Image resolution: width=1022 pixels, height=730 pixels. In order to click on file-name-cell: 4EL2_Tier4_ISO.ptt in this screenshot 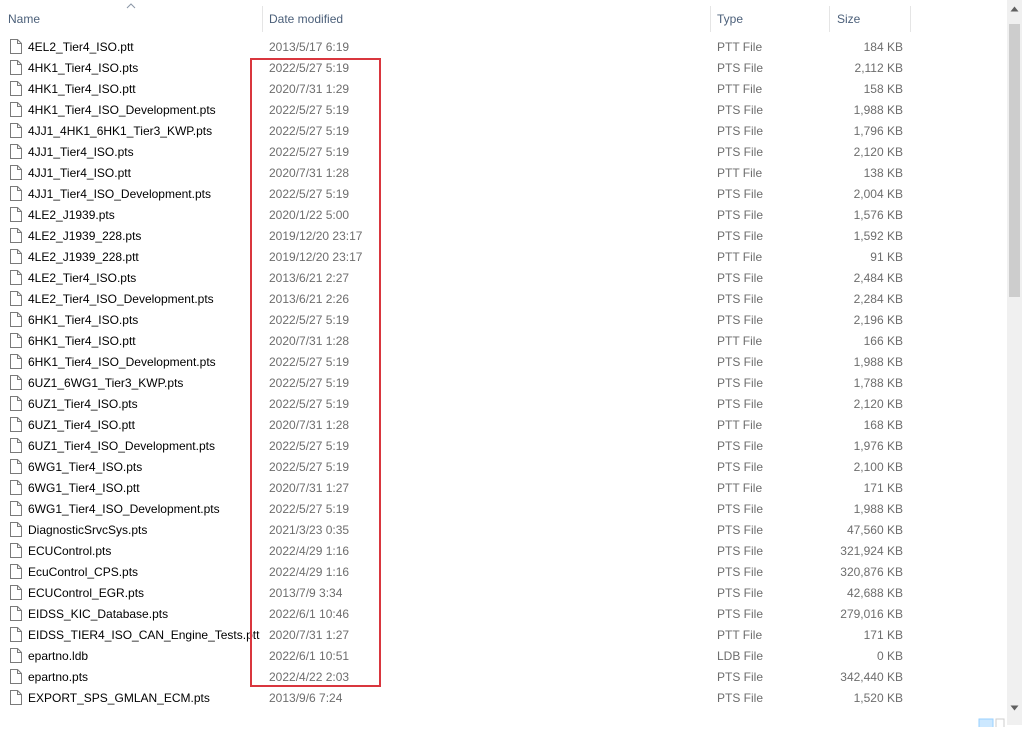, I will do `click(135, 47)`.